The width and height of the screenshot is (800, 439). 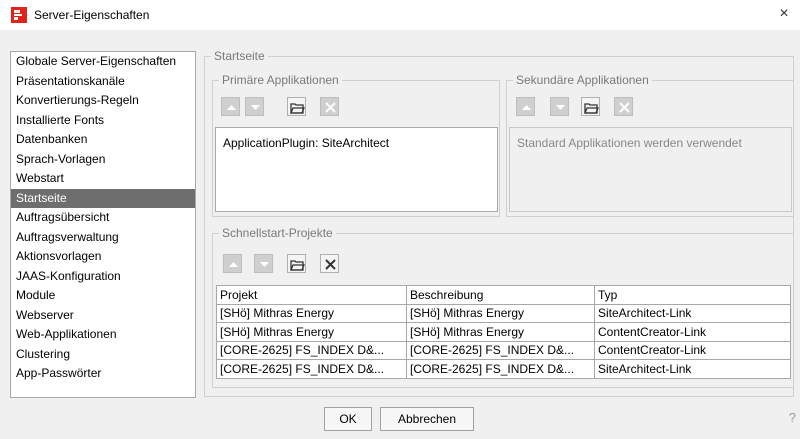 I want to click on nav-item: Webstart, so click(x=103, y=179).